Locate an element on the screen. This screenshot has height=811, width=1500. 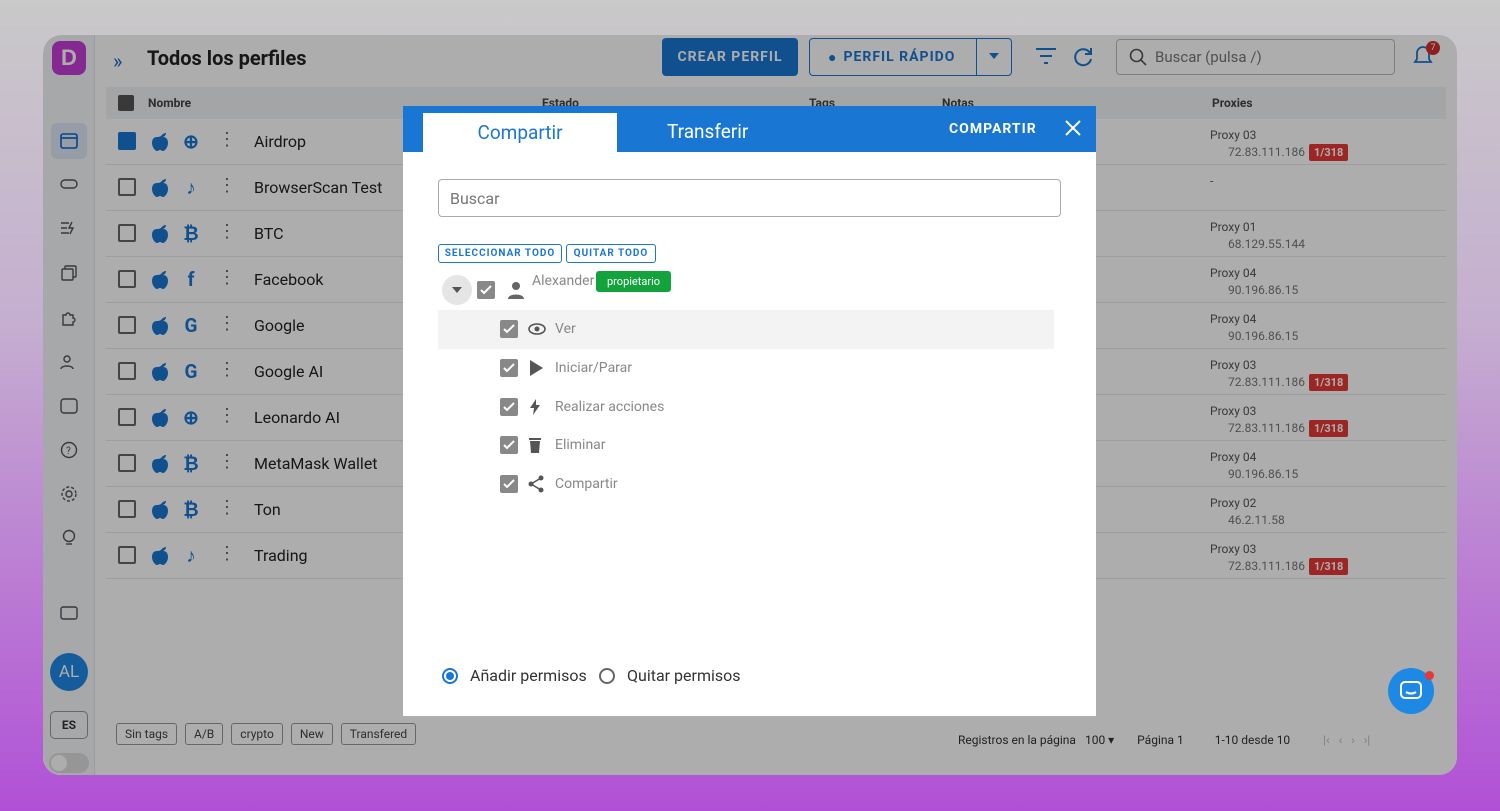
permission-delete: Eliminar is located at coordinates (746, 445).